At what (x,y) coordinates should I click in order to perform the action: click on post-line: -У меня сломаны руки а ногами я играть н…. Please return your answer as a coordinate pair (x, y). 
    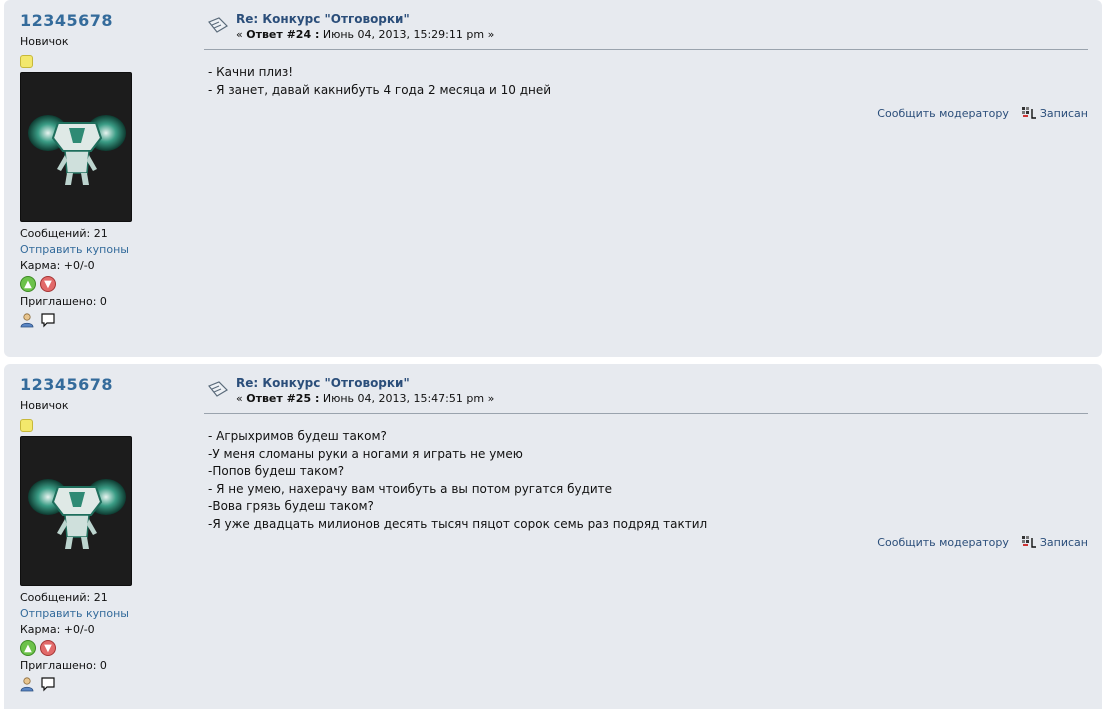
    Looking at the image, I should click on (365, 453).